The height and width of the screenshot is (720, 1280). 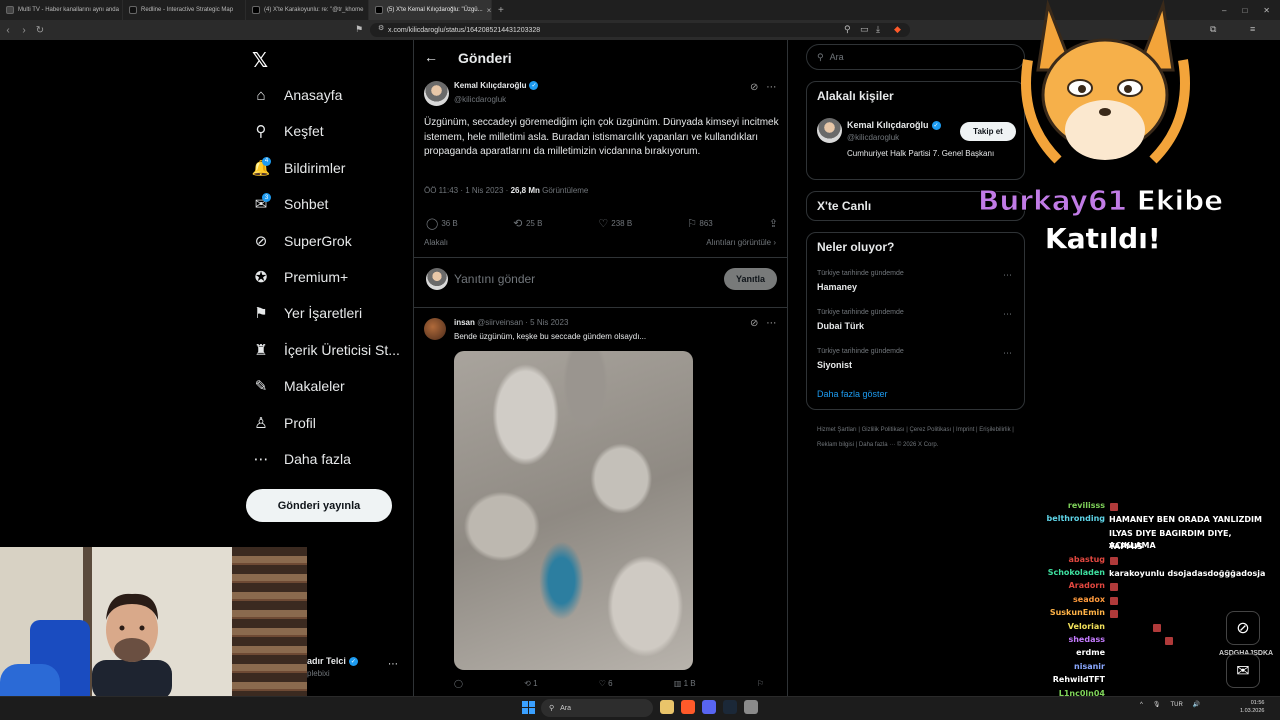 What do you see at coordinates (1252, 707) in the screenshot?
I see `clock: 01:56 1.03.2026` at bounding box center [1252, 707].